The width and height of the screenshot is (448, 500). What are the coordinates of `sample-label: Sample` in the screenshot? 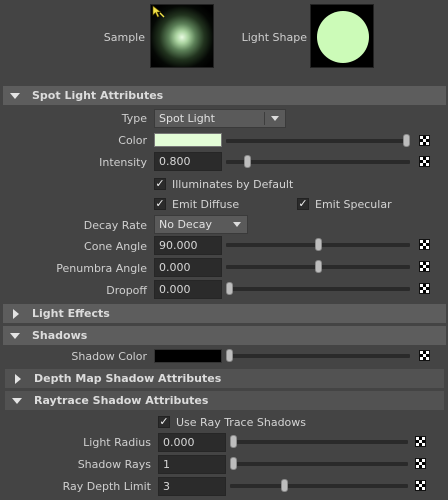 It's located at (124, 37).